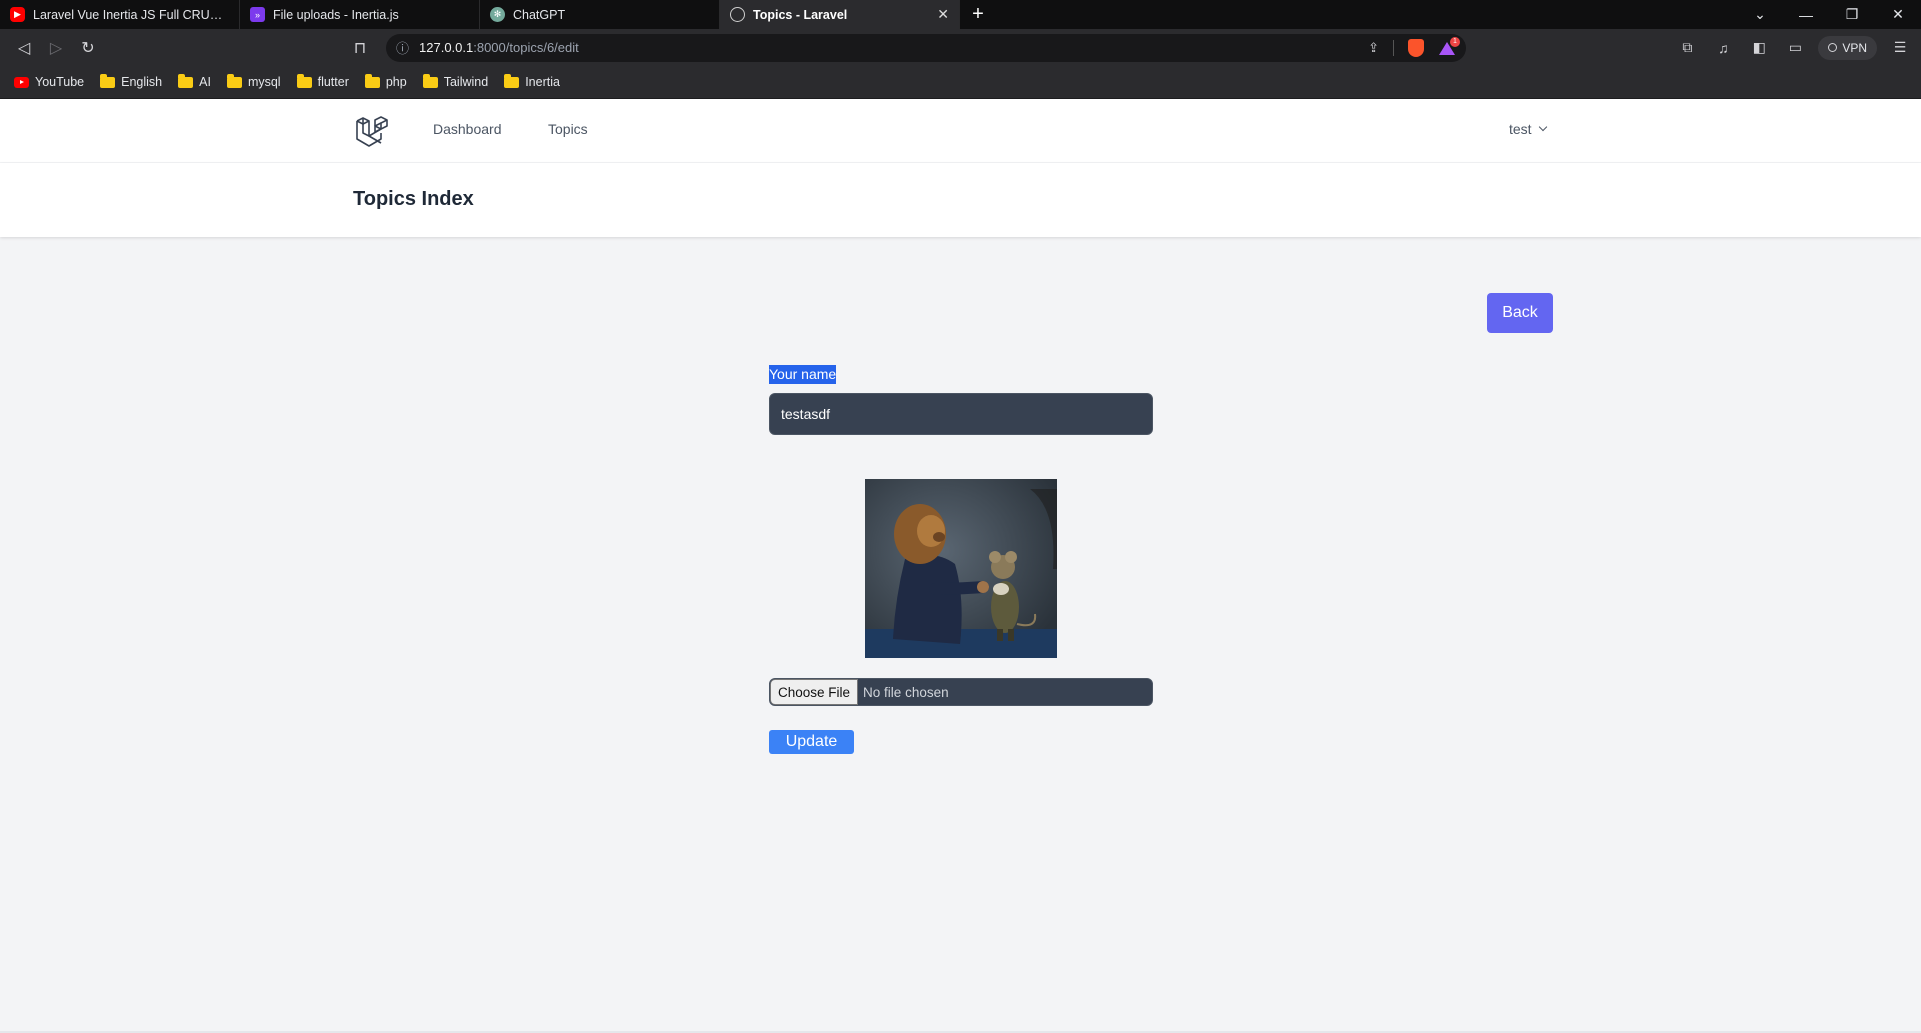  I want to click on name-label: Your name, so click(803, 374).